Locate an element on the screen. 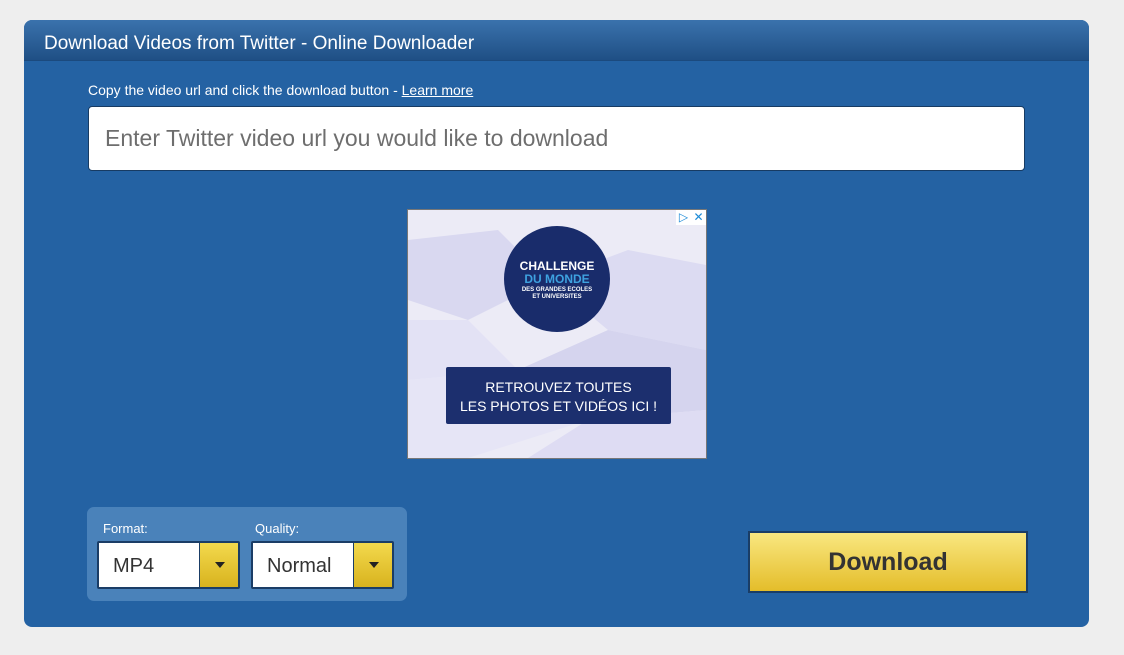 The image size is (1124, 655). logo-line2: DU MONDE is located at coordinates (557, 279).